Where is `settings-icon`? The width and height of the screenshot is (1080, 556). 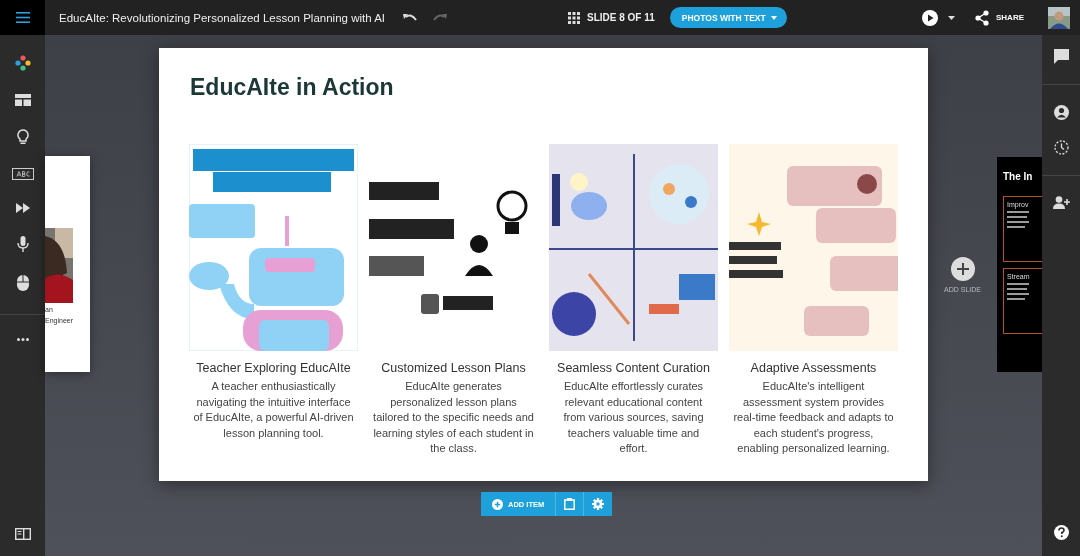
settings-icon is located at coordinates (598, 504).